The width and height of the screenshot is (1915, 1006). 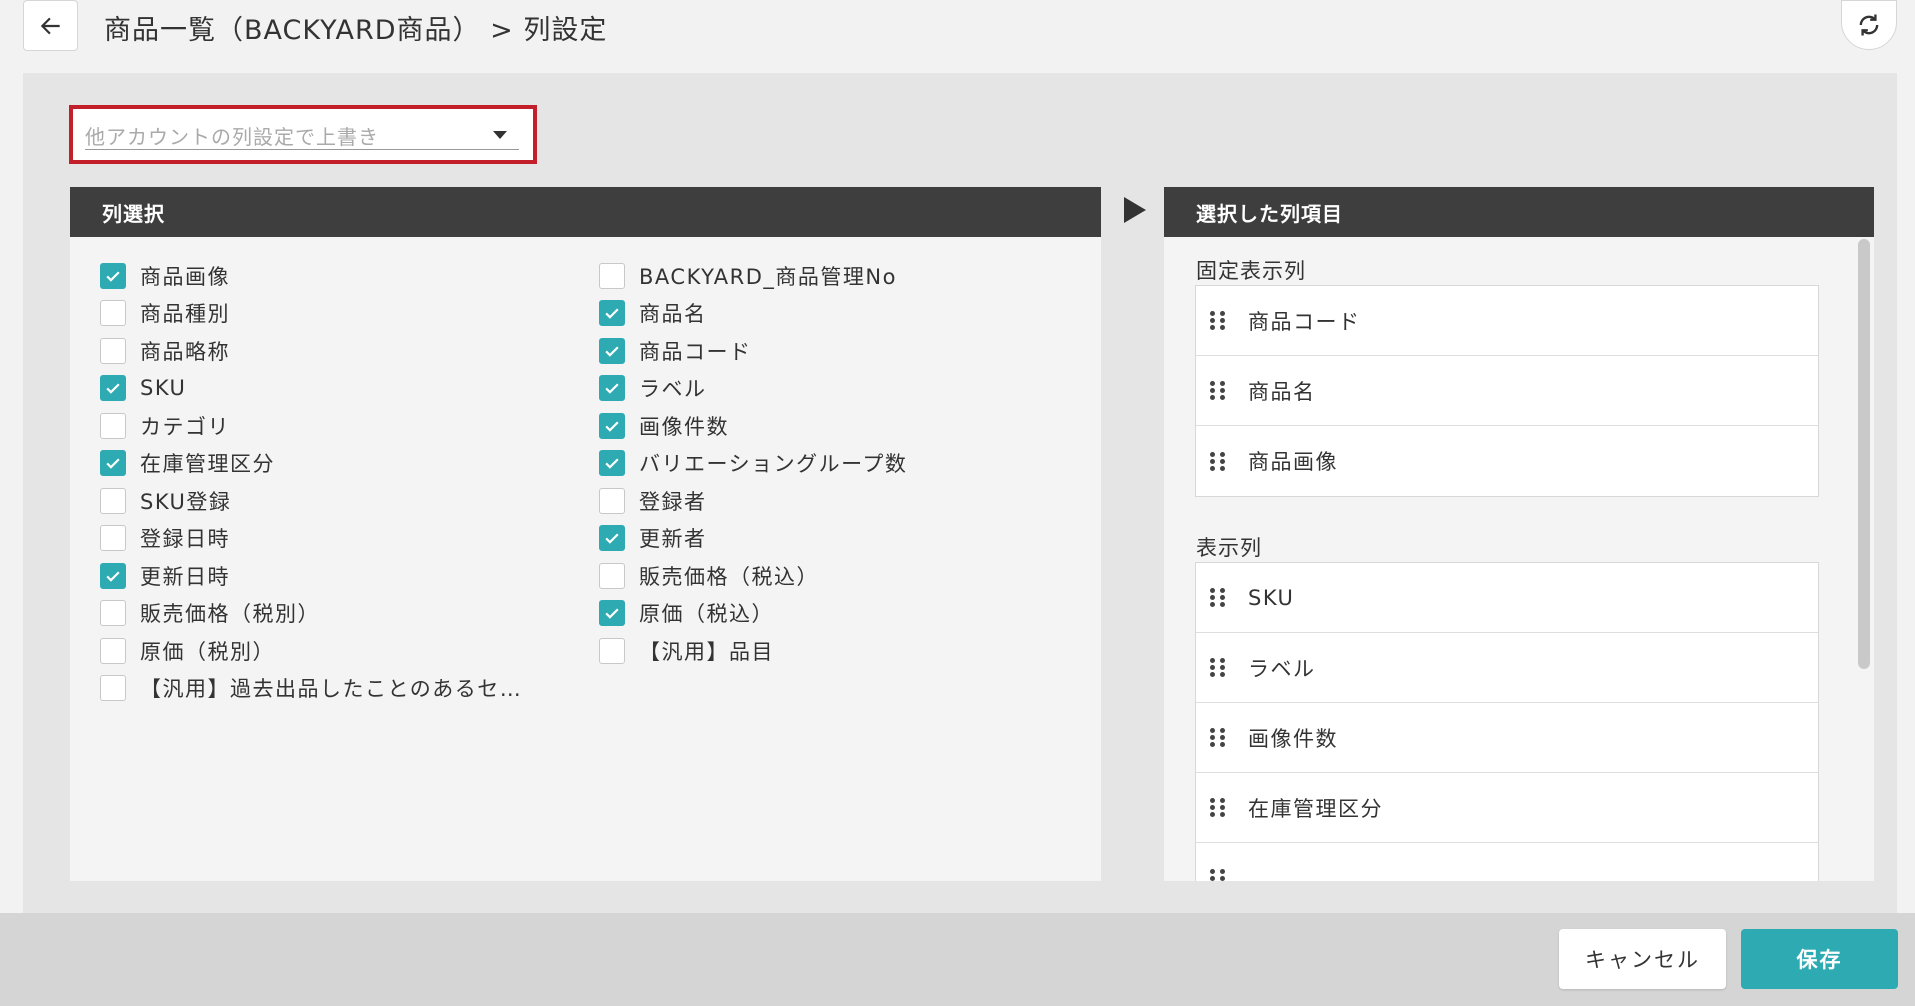 I want to click on checkbox-item: 商品画像, so click(x=340, y=276).